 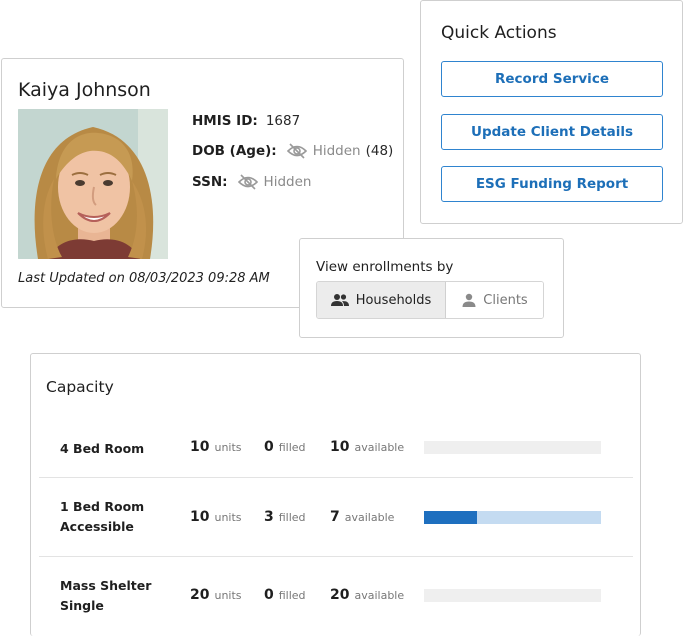 What do you see at coordinates (106, 595) in the screenshot?
I see `room-name: Mass Shelter Single` at bounding box center [106, 595].